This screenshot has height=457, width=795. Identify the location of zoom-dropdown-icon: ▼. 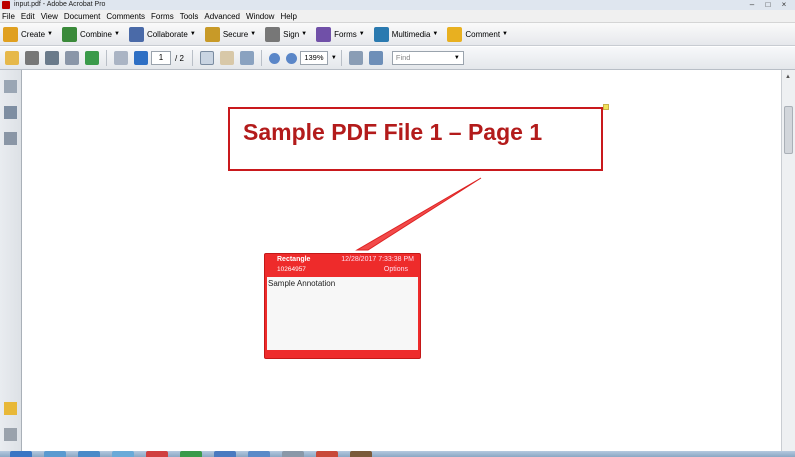
(334, 58).